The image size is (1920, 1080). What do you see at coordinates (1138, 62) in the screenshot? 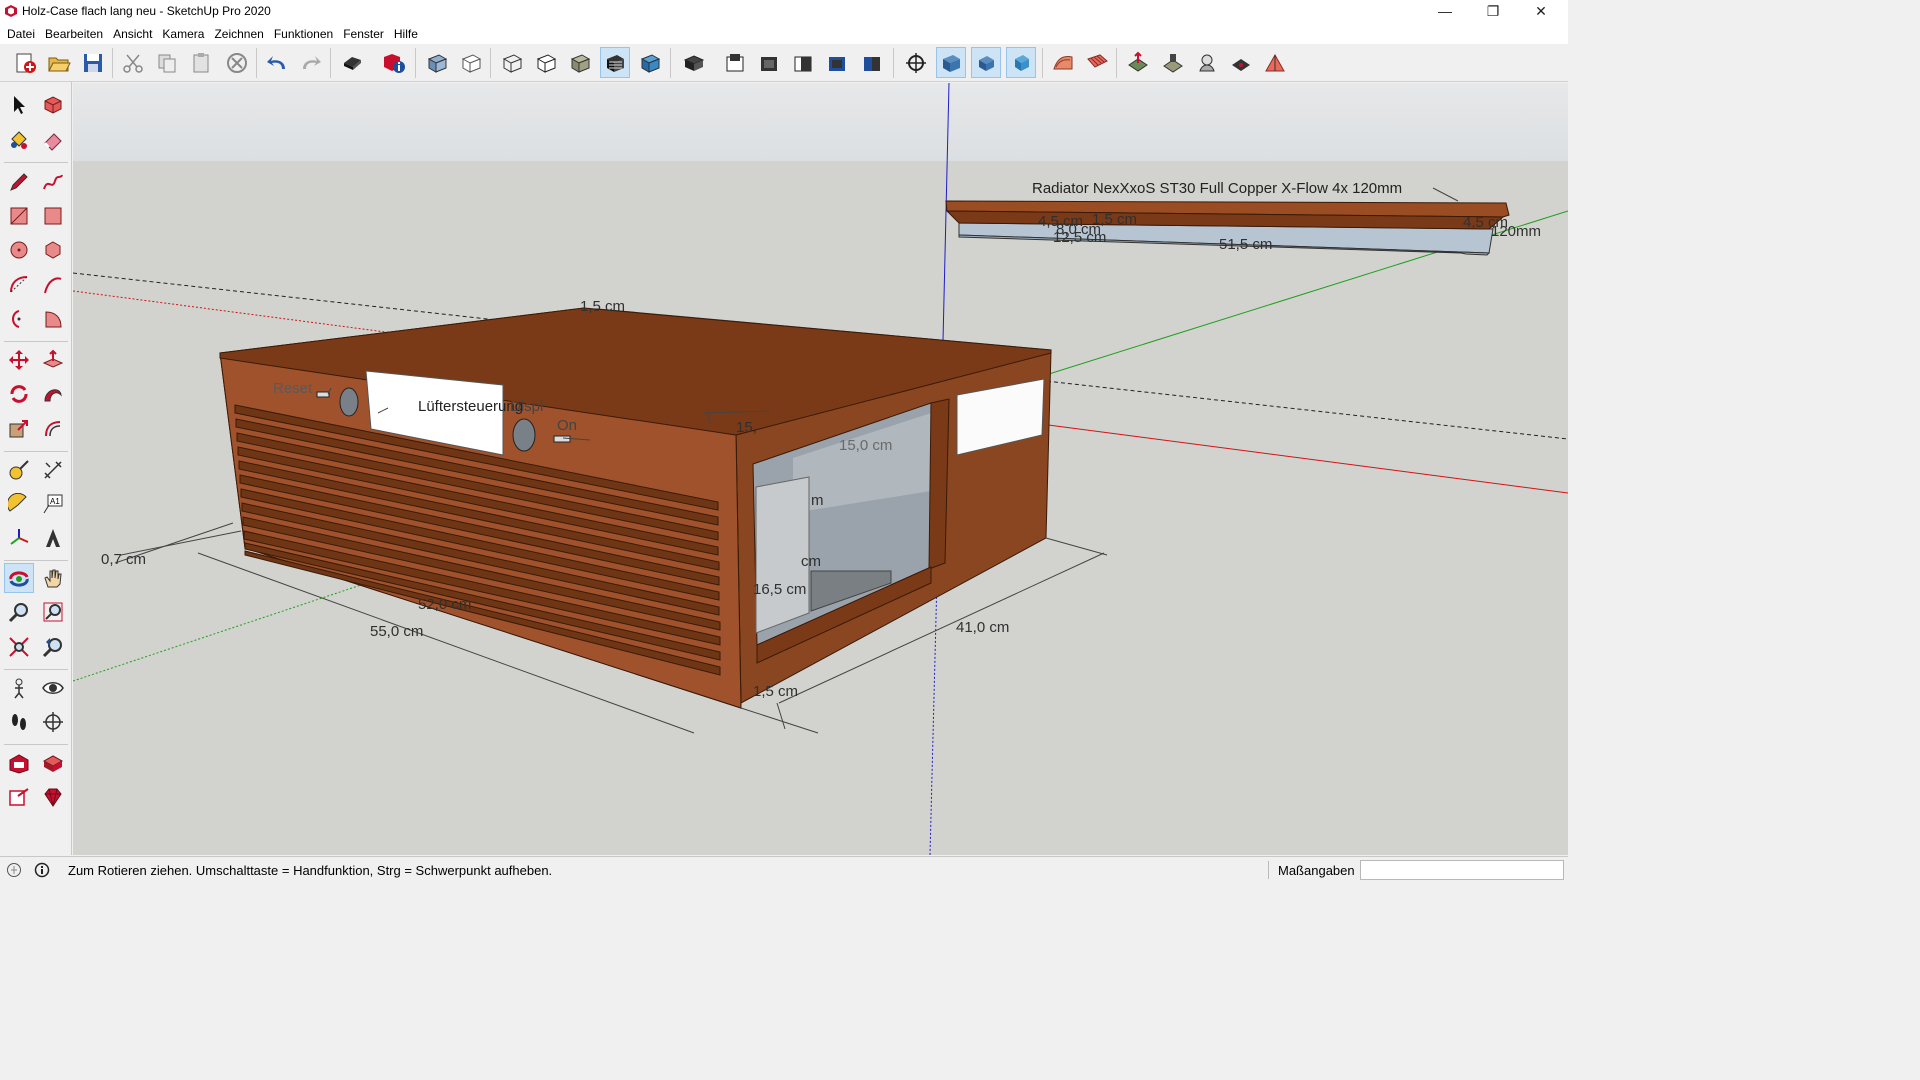
I see `smoove-icon` at bounding box center [1138, 62].